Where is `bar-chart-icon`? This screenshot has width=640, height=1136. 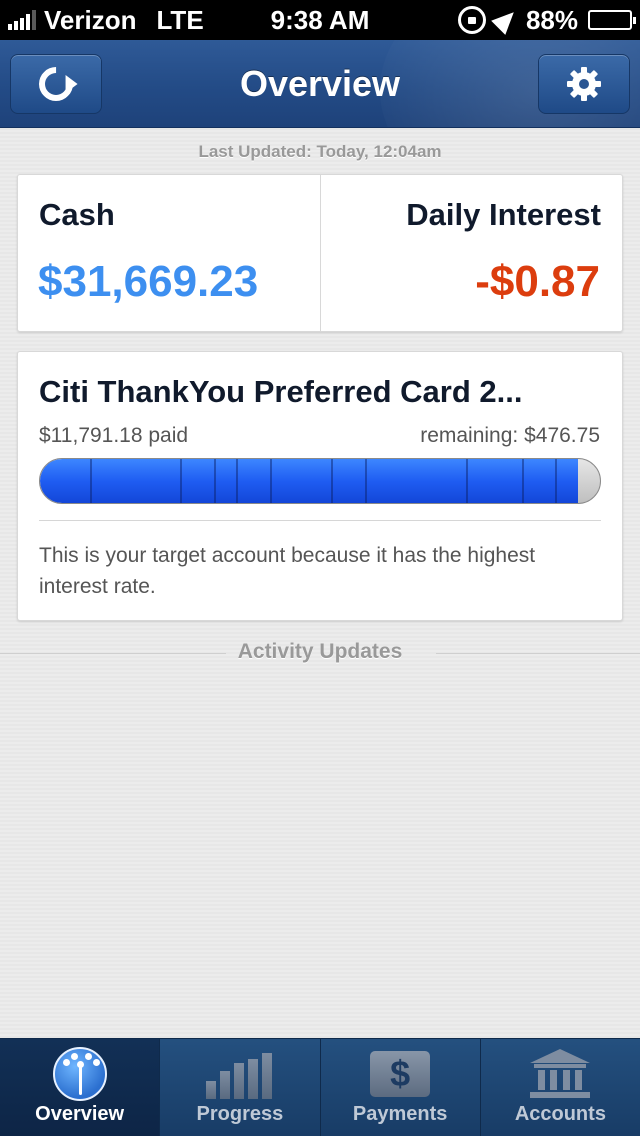 bar-chart-icon is located at coordinates (239, 1075).